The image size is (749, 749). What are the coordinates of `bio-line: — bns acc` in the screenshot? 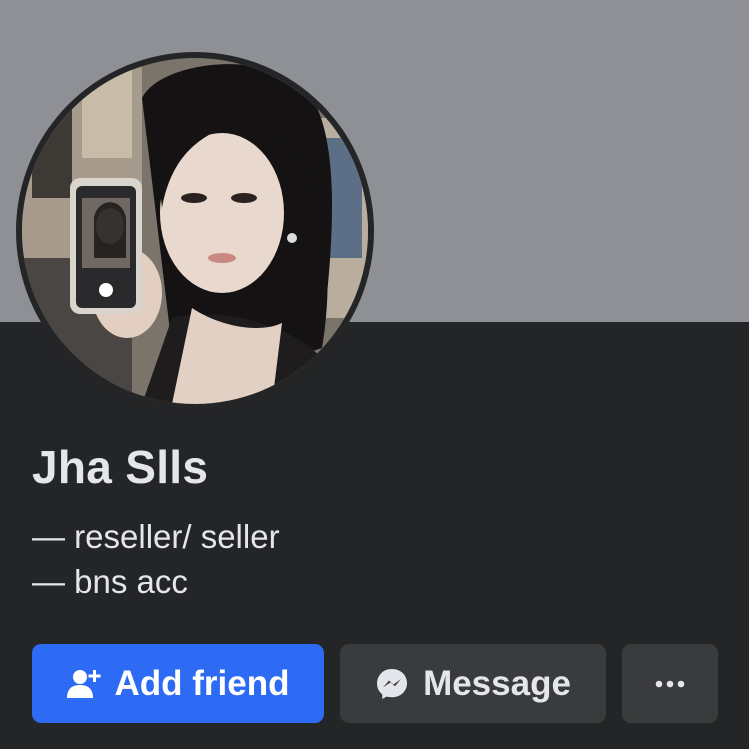 It's located at (110, 581).